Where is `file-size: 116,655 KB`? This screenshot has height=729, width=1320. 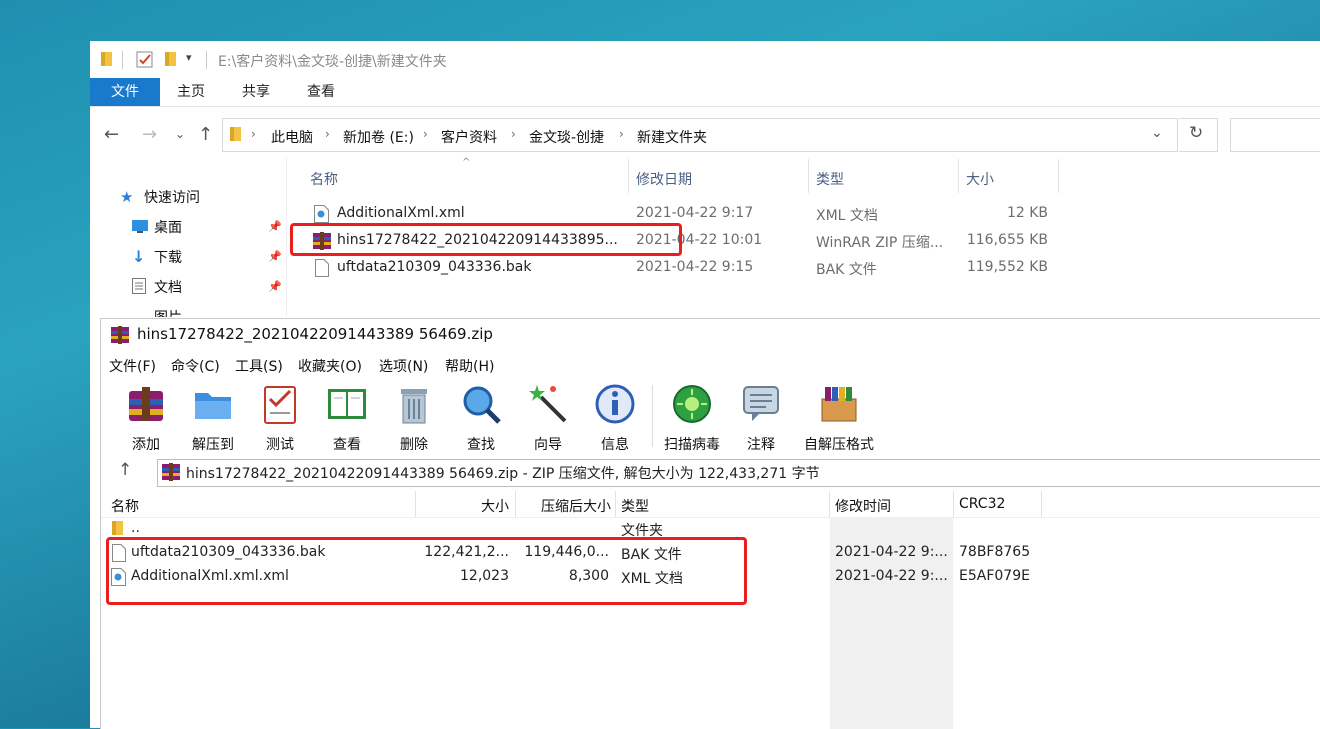 file-size: 116,655 KB is located at coordinates (1007, 240).